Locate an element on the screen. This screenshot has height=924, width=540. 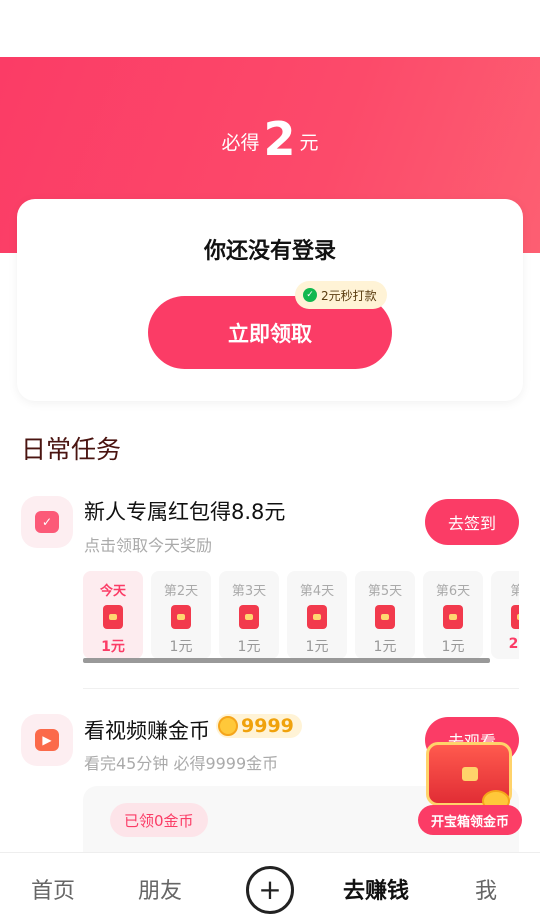
day-label: 第3天 is located at coordinates (249, 591).